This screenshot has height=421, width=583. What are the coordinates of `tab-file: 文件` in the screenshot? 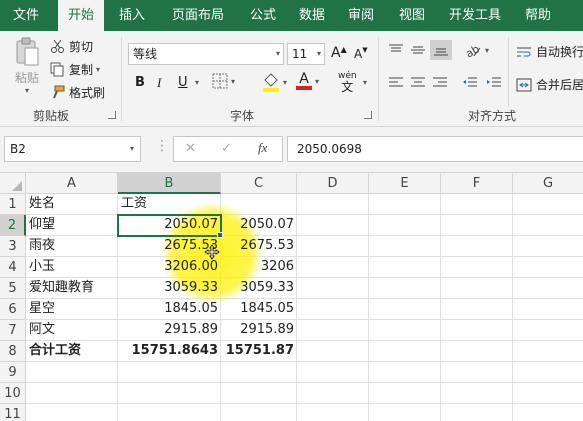 It's located at (26, 15).